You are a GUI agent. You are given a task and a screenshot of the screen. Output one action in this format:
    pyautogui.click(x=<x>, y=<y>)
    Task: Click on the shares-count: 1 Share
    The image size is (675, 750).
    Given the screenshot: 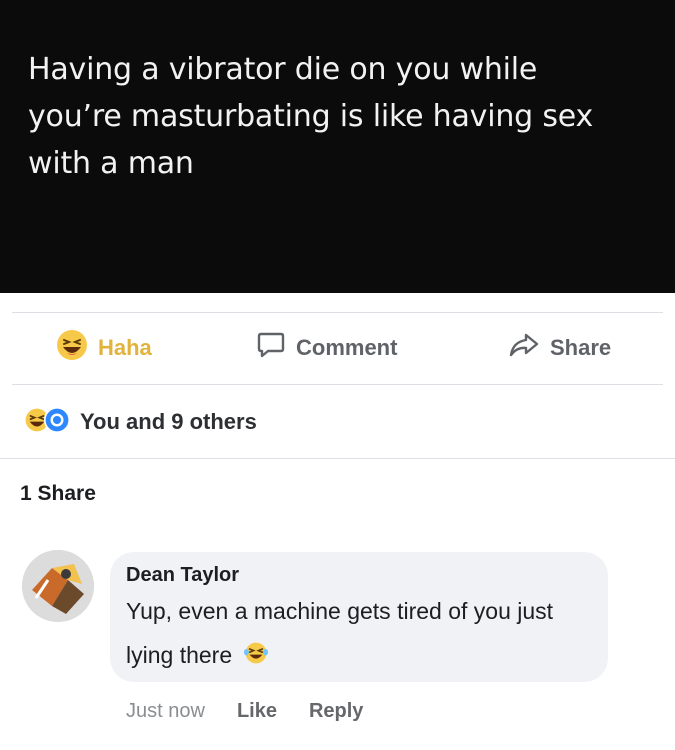 What is the action you would take?
    pyautogui.click(x=58, y=494)
    